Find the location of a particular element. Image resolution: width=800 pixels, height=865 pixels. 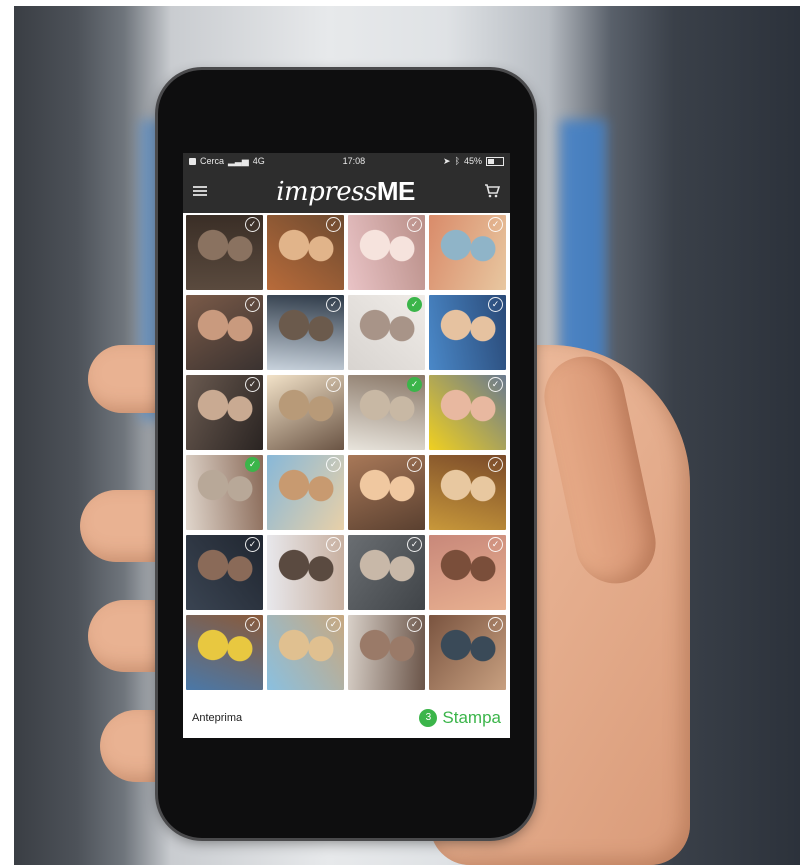

battery-icon is located at coordinates (494, 161).